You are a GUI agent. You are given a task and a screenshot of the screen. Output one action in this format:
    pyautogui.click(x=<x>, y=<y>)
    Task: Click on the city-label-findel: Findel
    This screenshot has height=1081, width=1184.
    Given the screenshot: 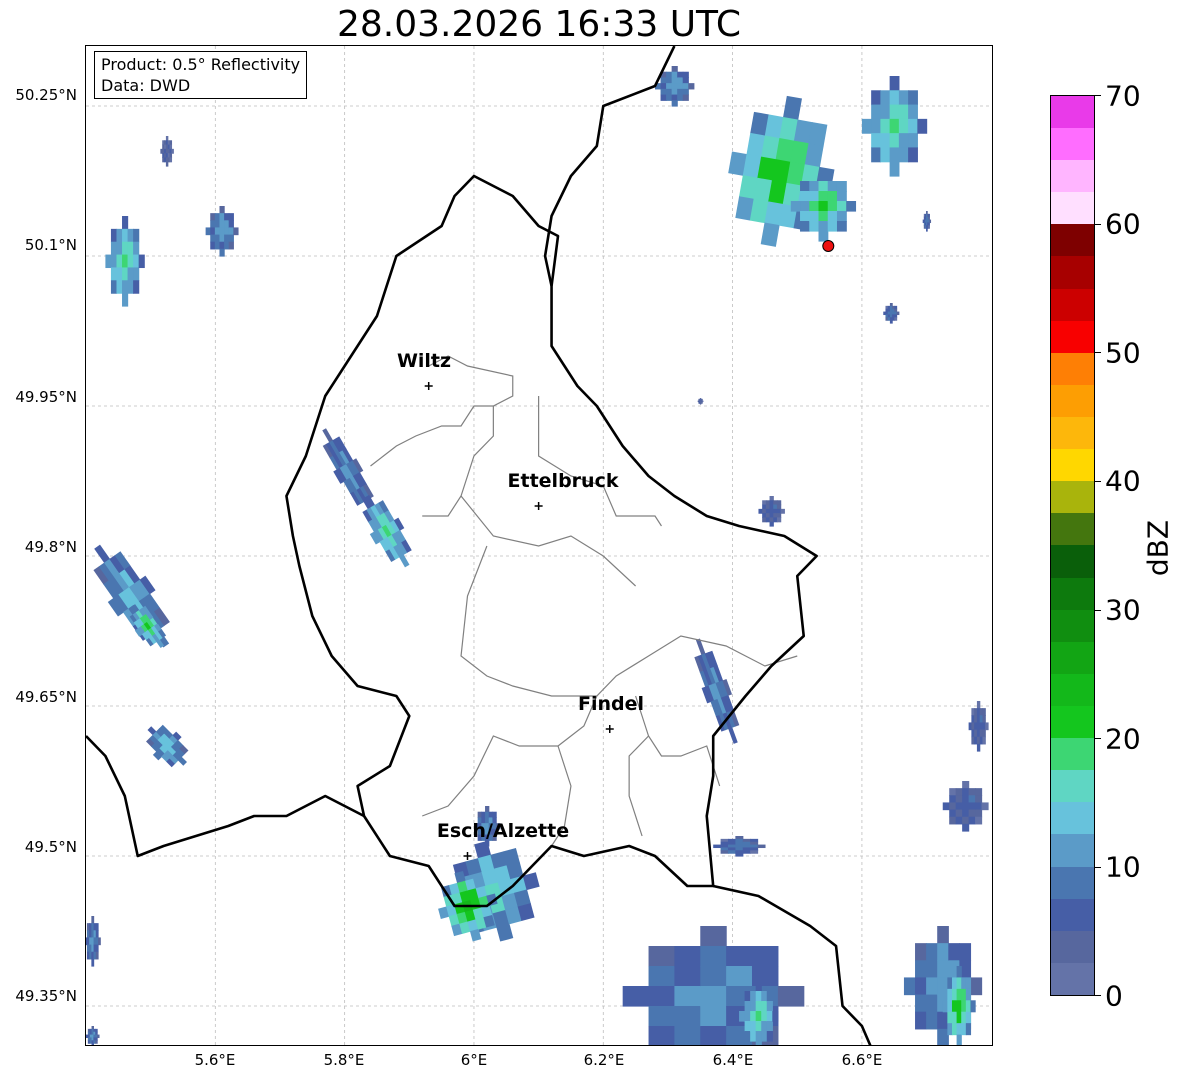 What is the action you would take?
    pyautogui.click(x=611, y=704)
    